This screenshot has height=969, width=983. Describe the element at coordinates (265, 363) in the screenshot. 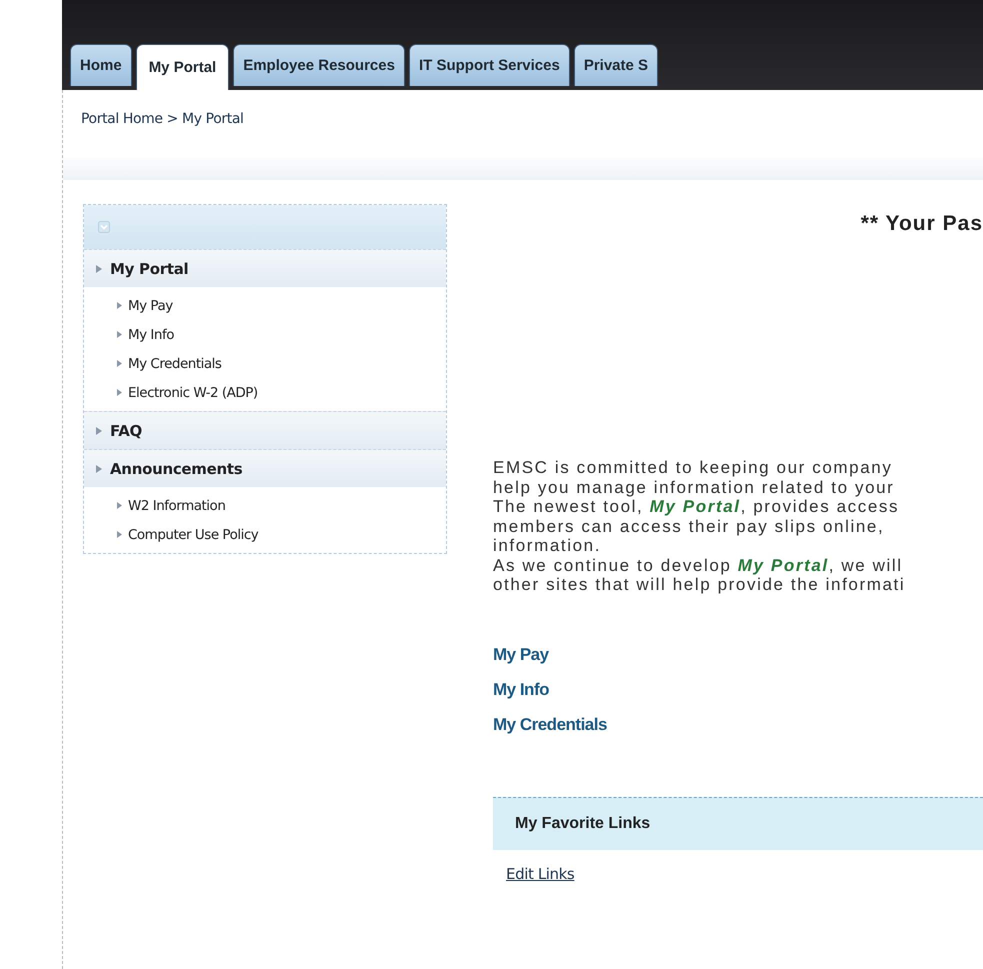

I see `sidebar-item: My Credentials` at that location.